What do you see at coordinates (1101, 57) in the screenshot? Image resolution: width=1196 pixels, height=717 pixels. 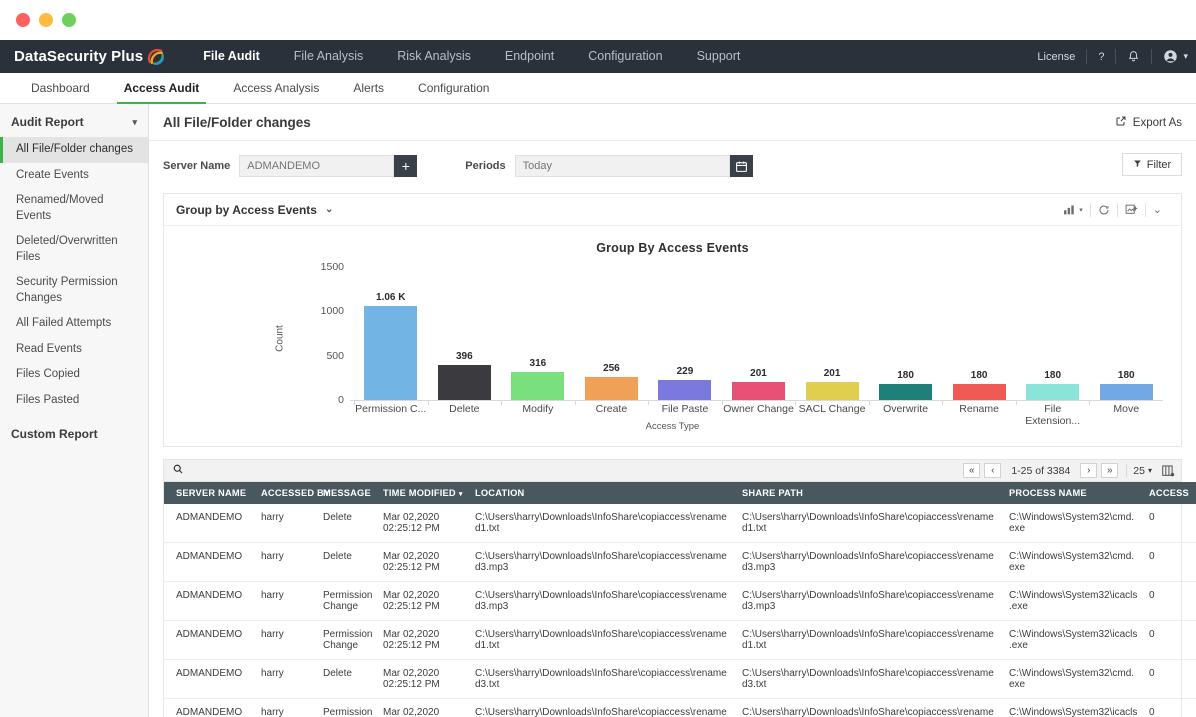 I see `help-icon: ?` at bounding box center [1101, 57].